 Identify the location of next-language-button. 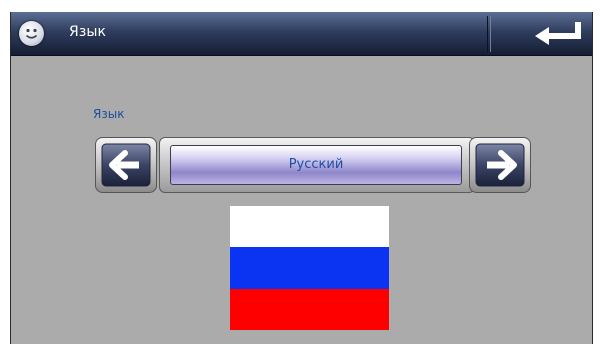
(500, 165).